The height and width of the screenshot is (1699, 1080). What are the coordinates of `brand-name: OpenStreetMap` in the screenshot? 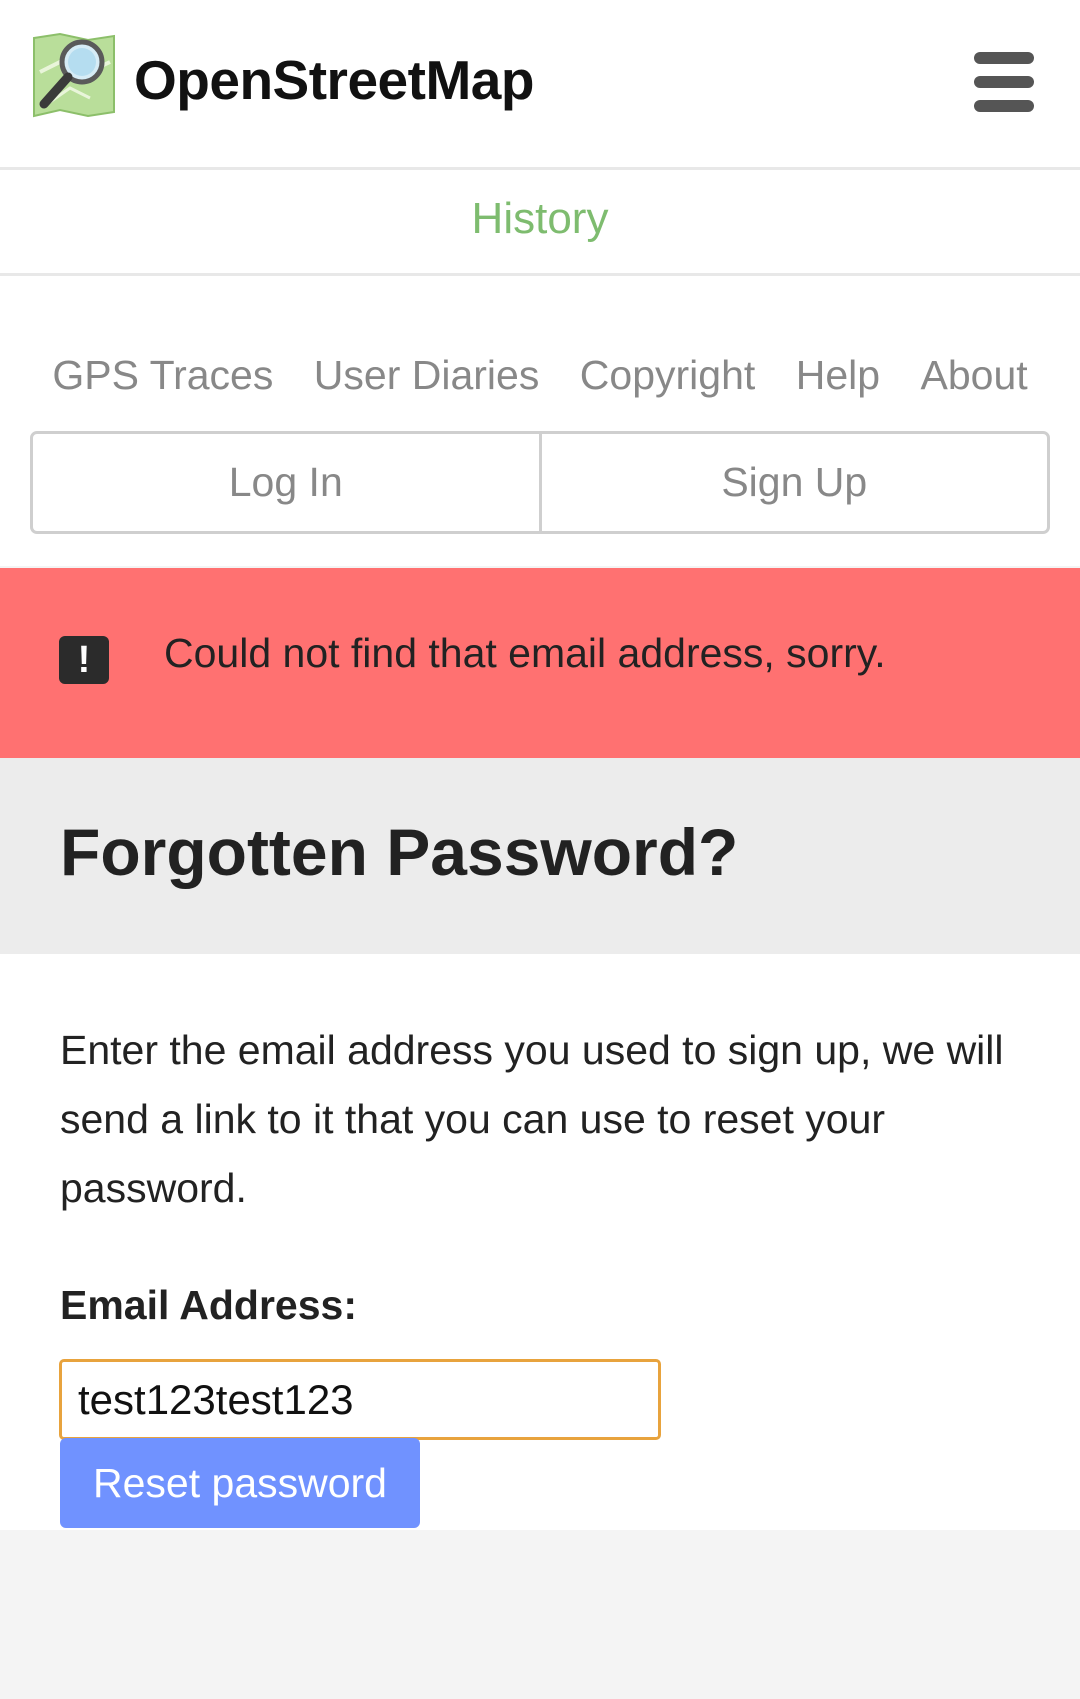 It's located at (334, 80).